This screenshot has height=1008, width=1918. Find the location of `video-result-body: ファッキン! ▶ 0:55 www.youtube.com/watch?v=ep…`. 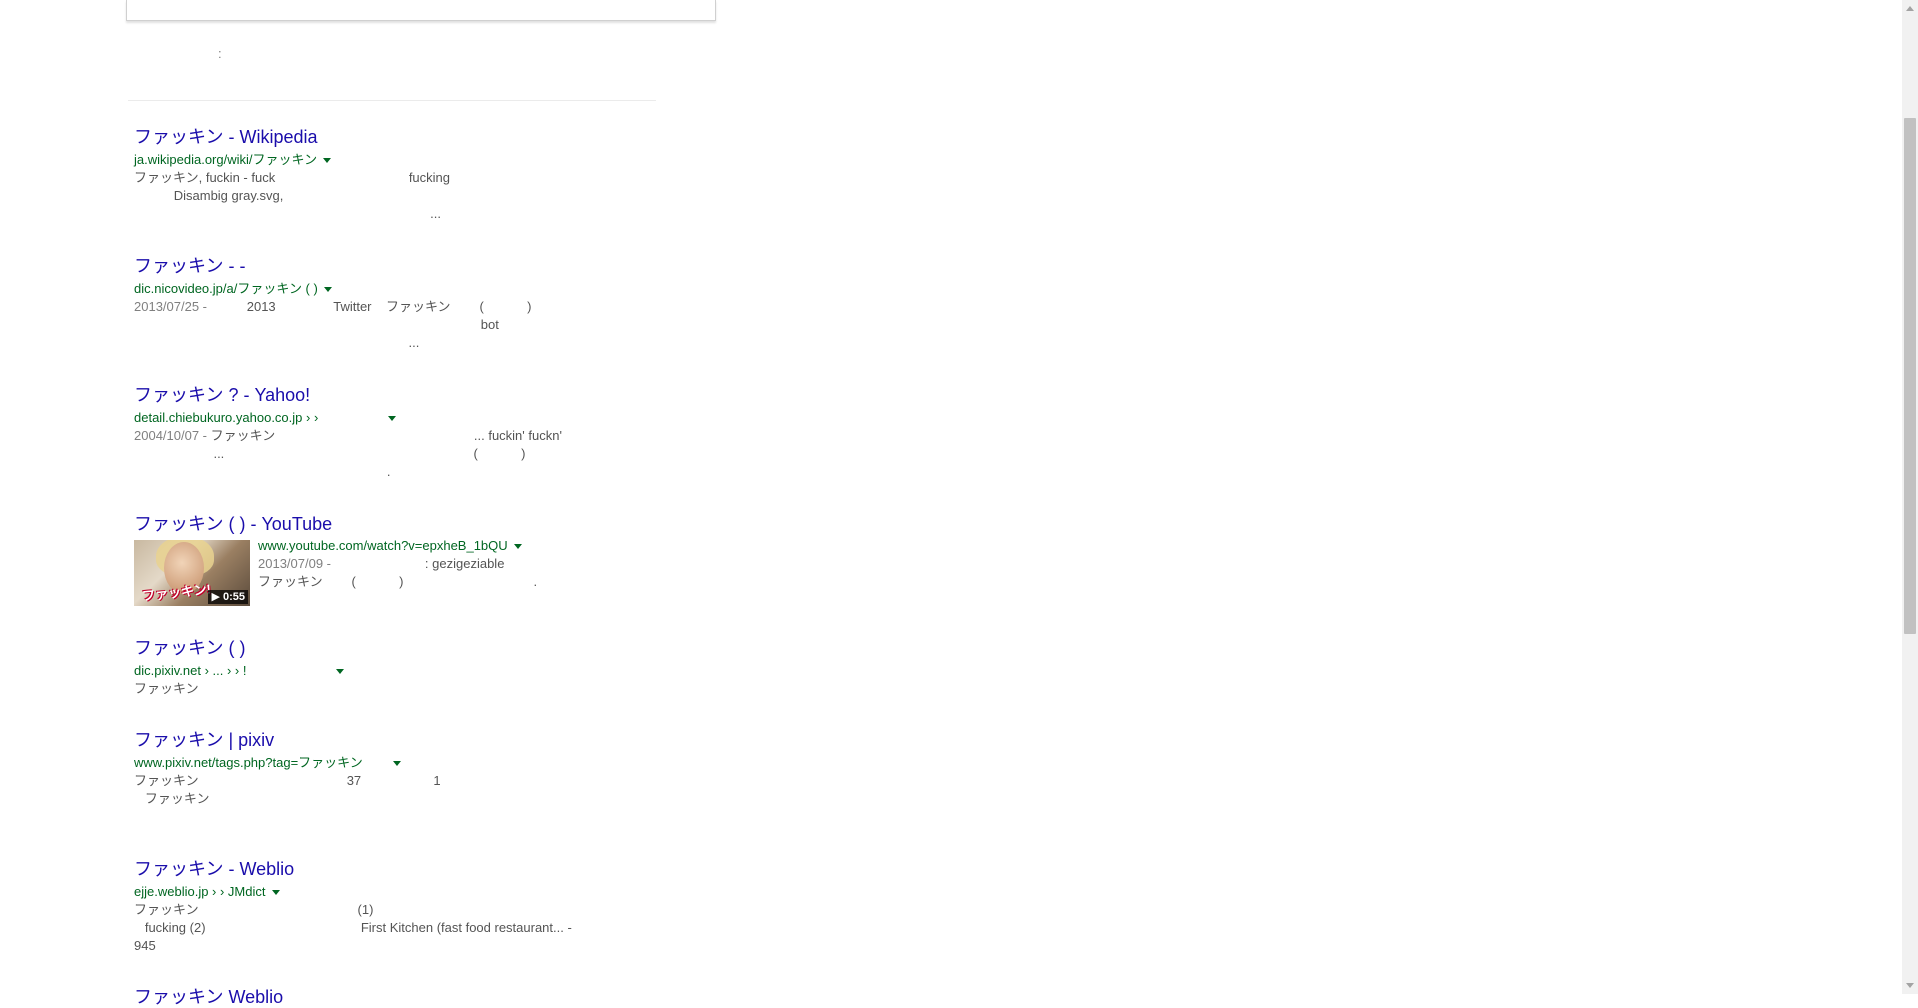

video-result-body: ファッキン! ▶ 0:55 www.youtube.com/watch?v=ep… is located at coordinates (394, 571).